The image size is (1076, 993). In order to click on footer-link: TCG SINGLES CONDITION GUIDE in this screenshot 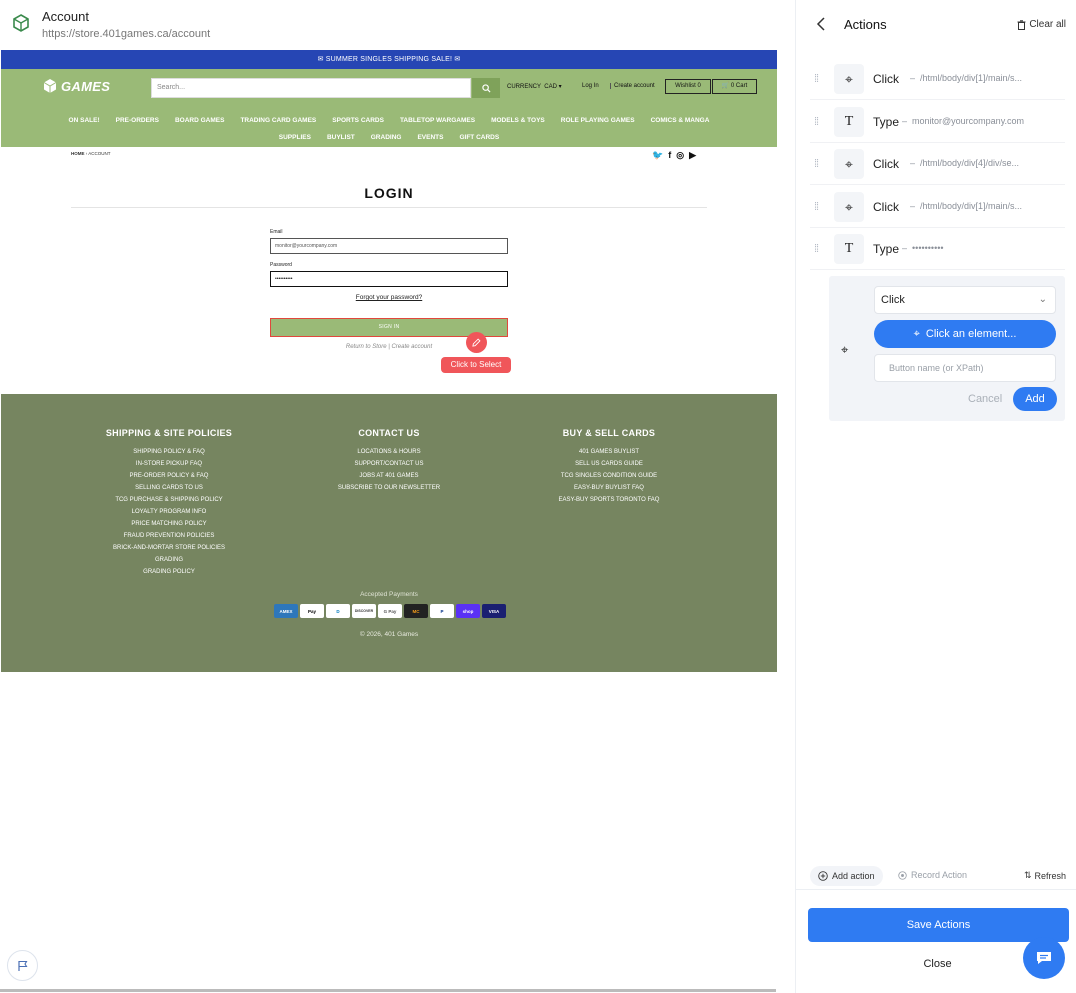, I will do `click(609, 476)`.